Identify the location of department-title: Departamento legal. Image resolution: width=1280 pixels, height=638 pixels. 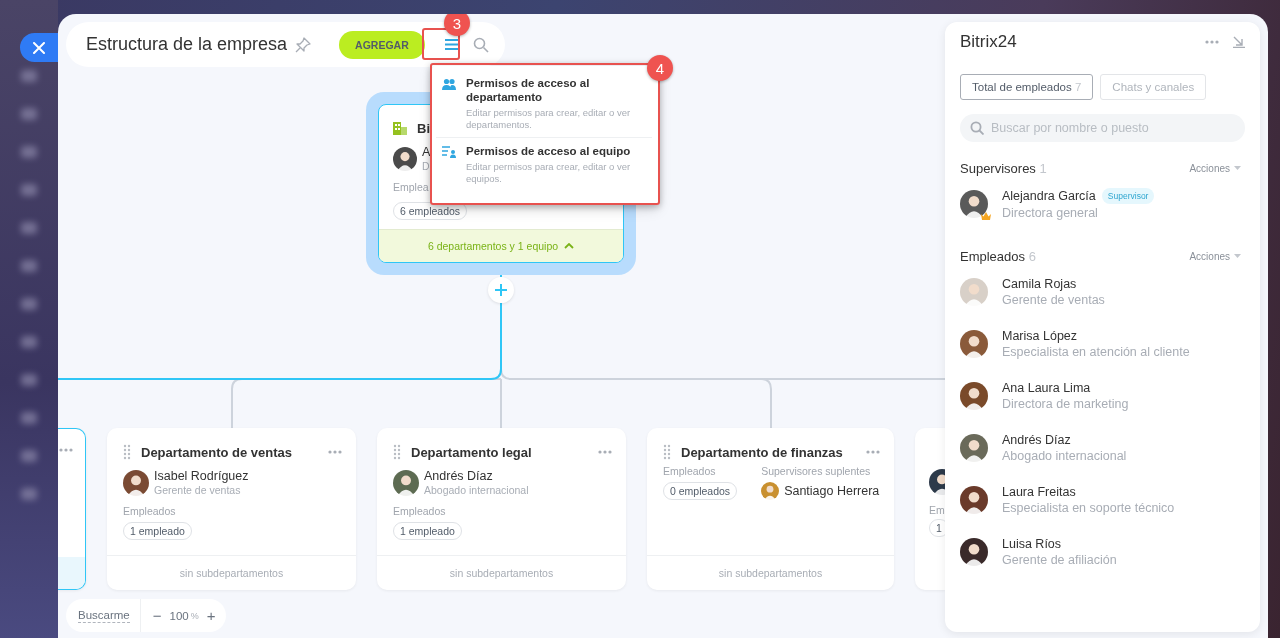
(472, 452).